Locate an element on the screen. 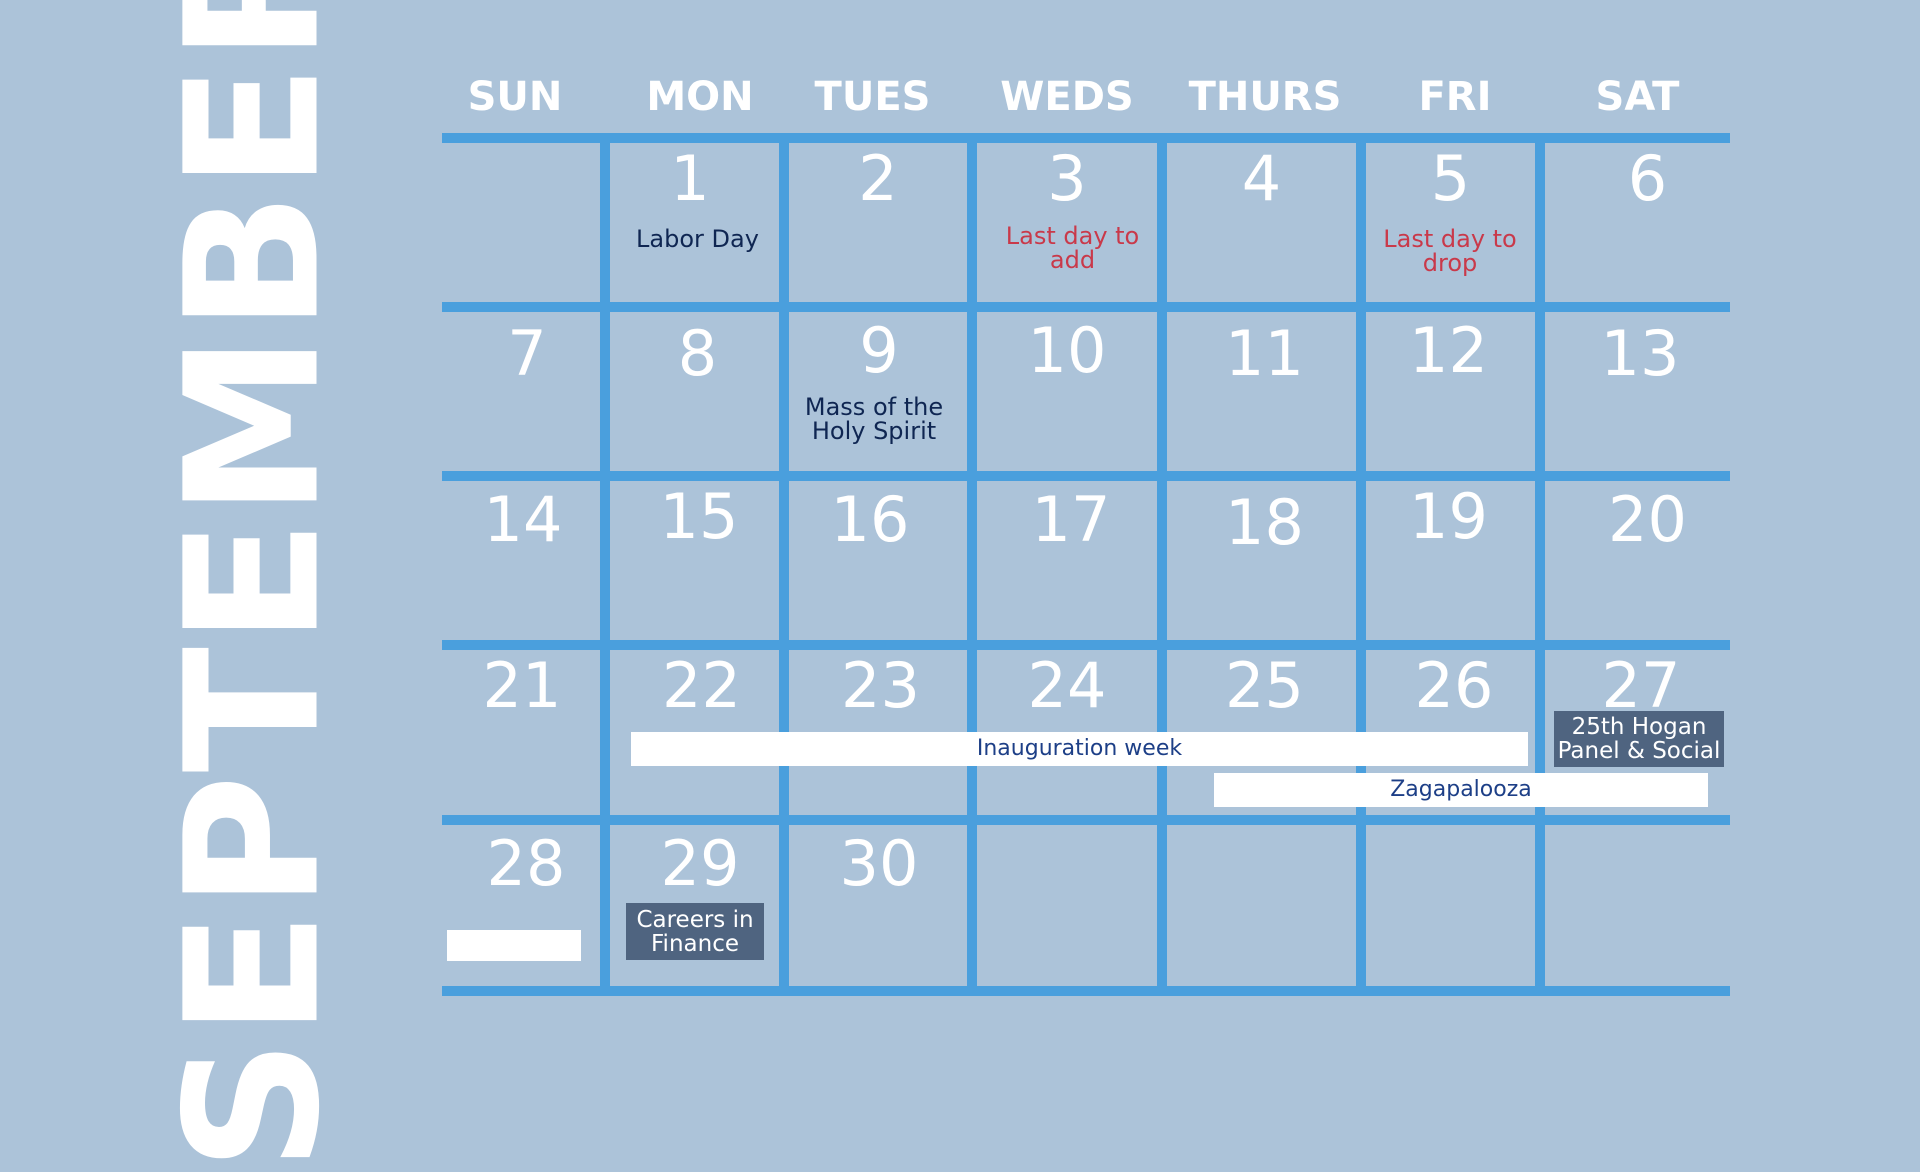  date-2: 2 is located at coordinates (878, 178).